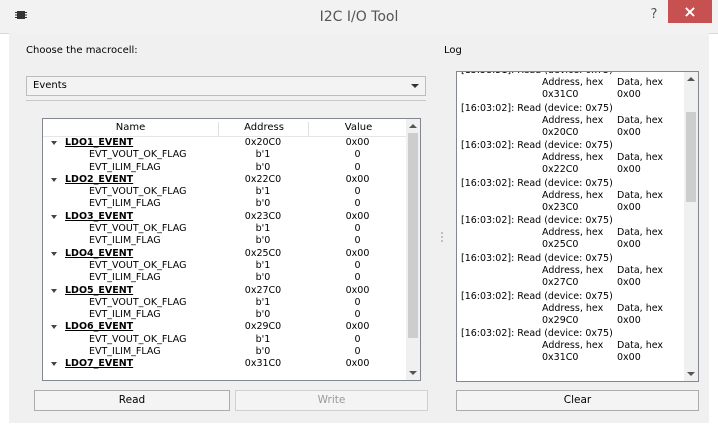 This screenshot has width=718, height=432. What do you see at coordinates (691, 226) in the screenshot?
I see `log-scrollbar` at bounding box center [691, 226].